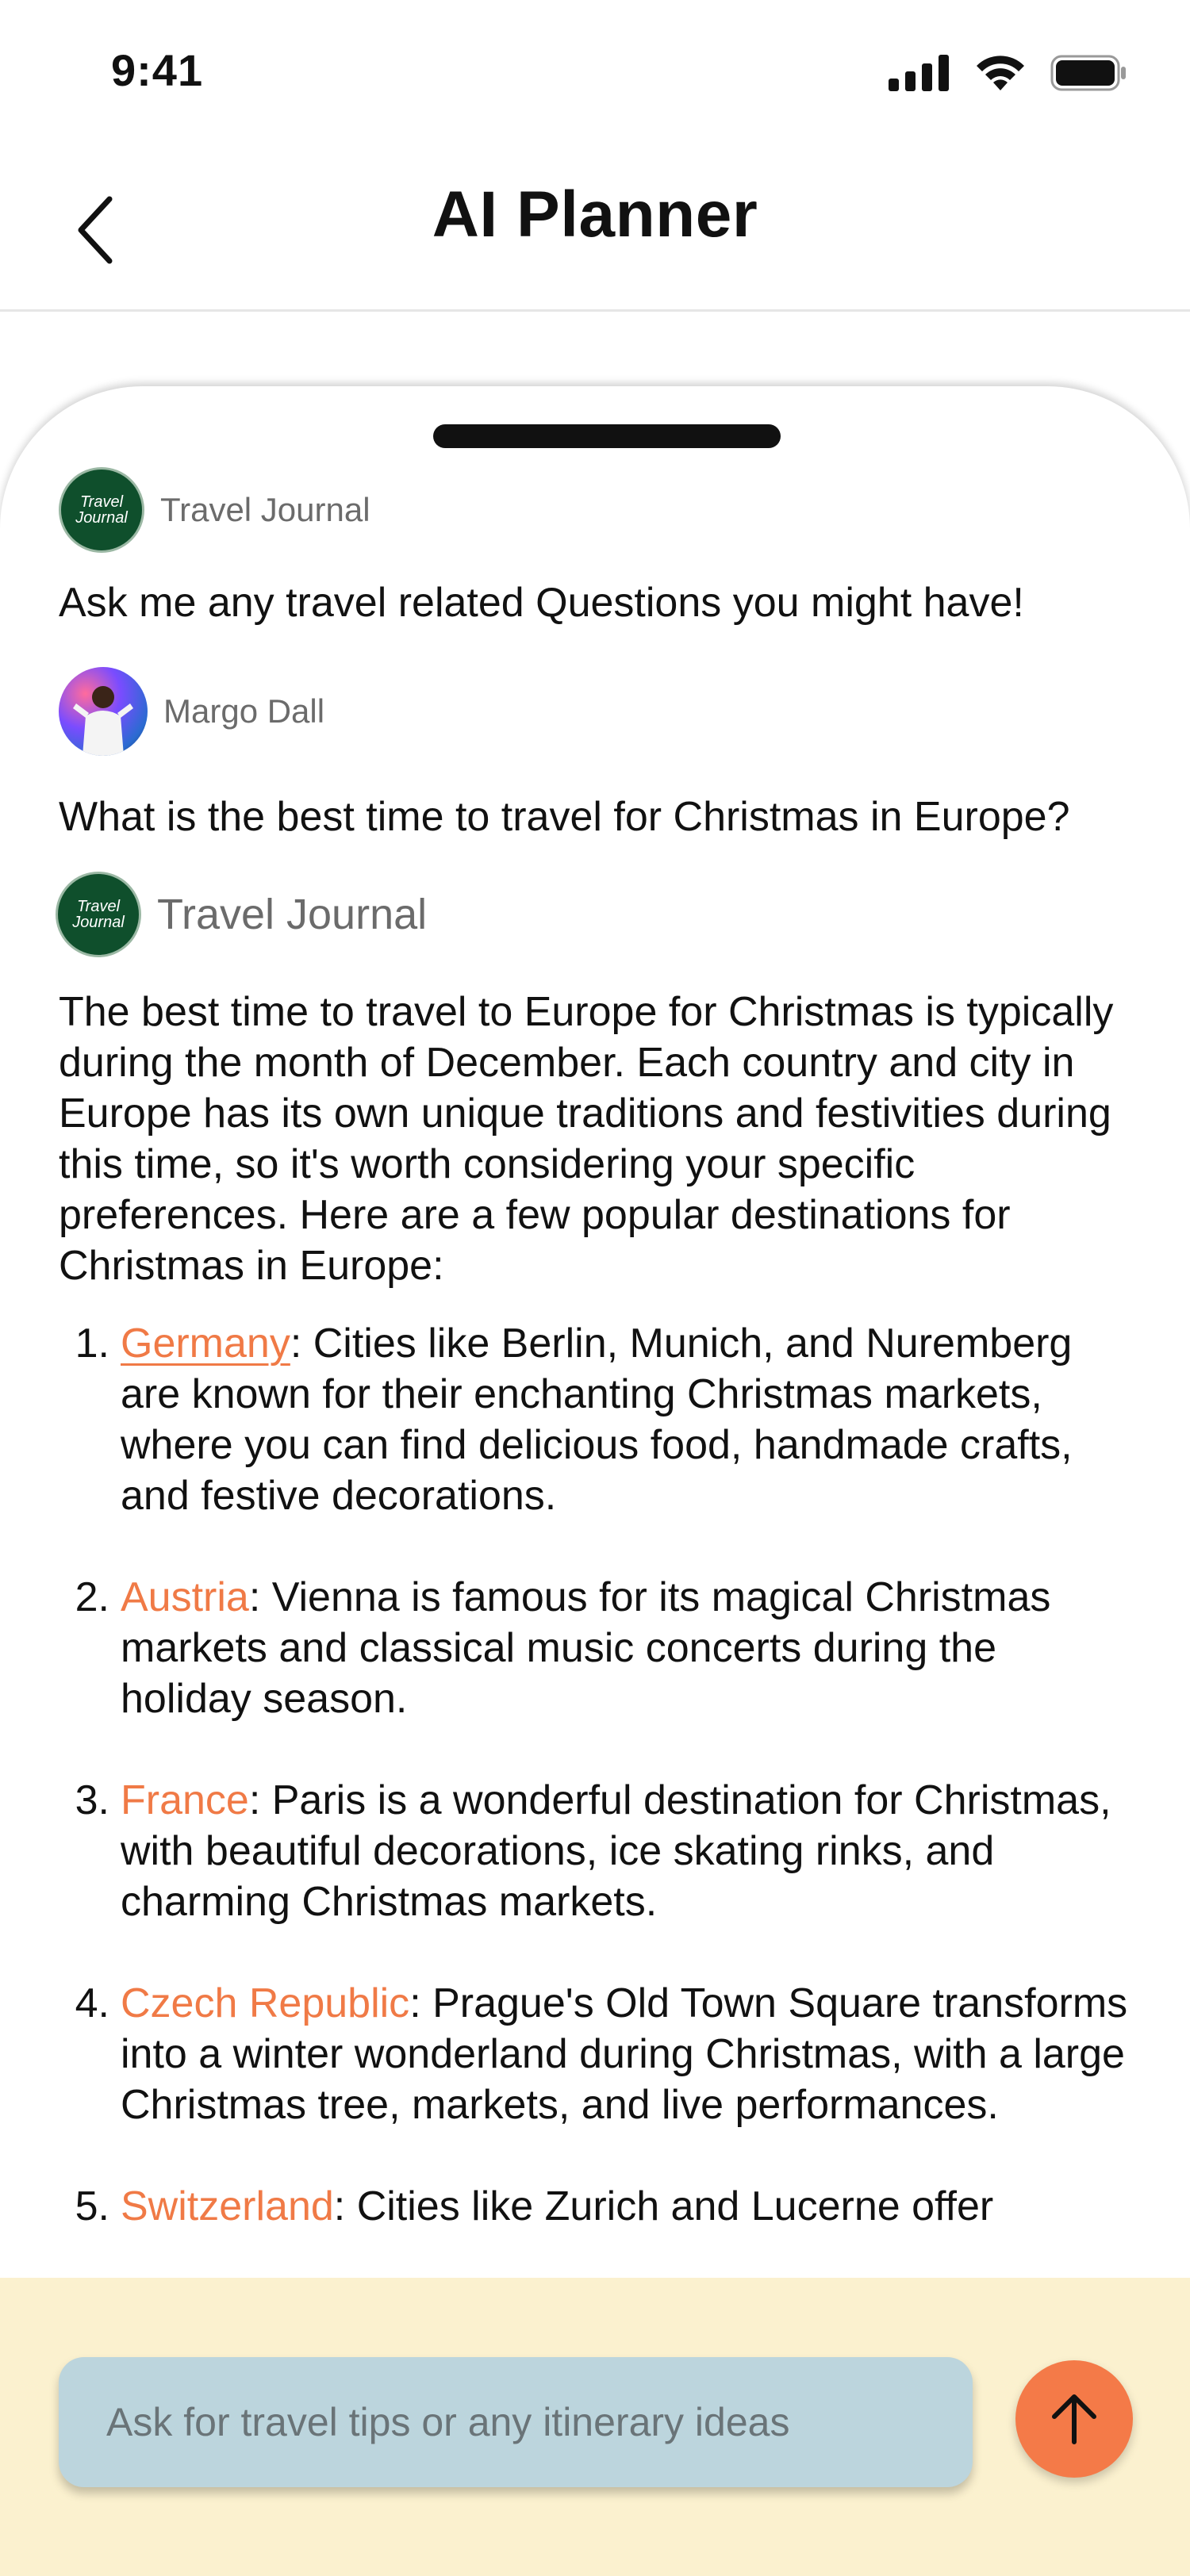 The height and width of the screenshot is (2576, 1190). What do you see at coordinates (265, 2003) in the screenshot?
I see `destination-link: Czech Republic` at bounding box center [265, 2003].